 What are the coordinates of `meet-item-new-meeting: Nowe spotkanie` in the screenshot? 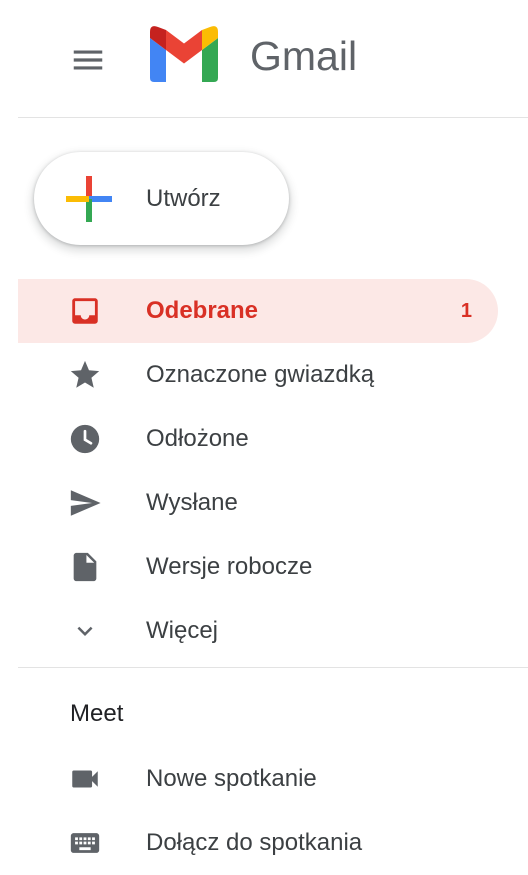 It's located at (258, 779).